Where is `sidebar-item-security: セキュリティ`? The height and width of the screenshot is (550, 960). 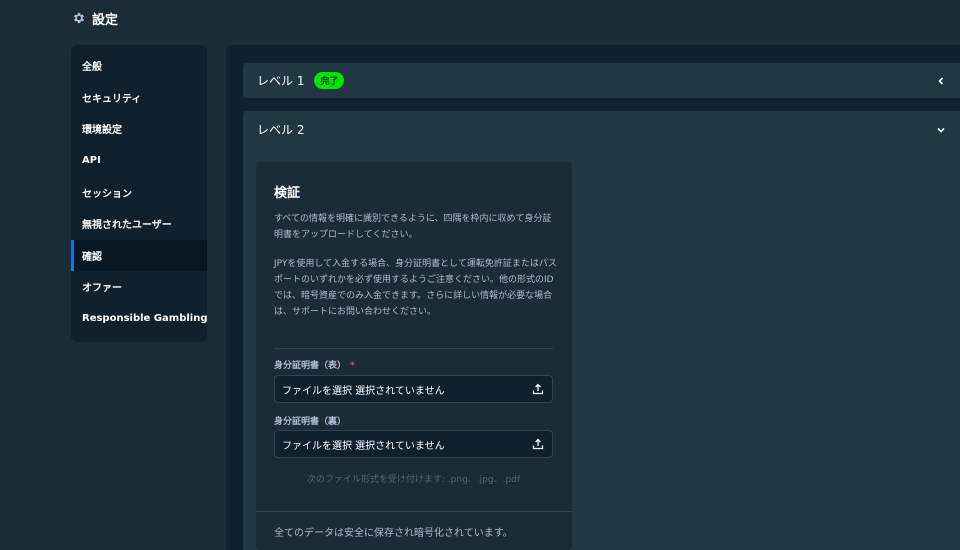 sidebar-item-security: セキュリティ is located at coordinates (139, 98).